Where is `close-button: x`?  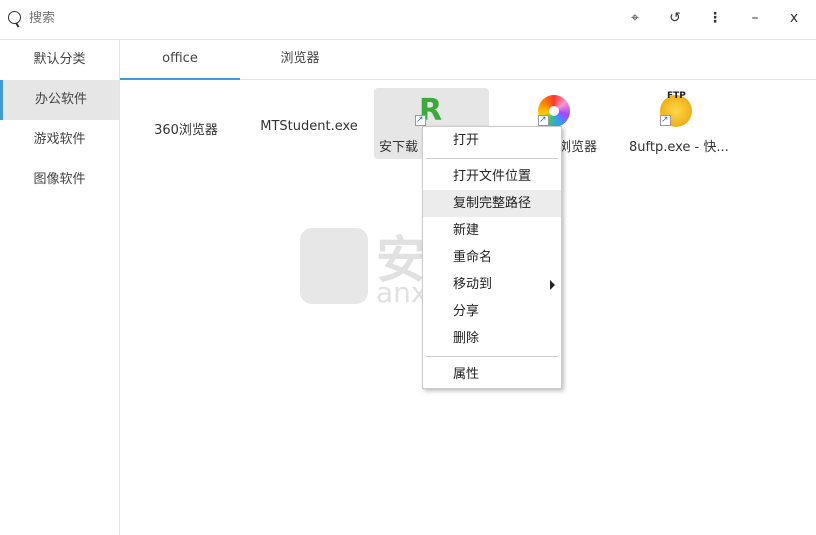 close-button: x is located at coordinates (794, 18).